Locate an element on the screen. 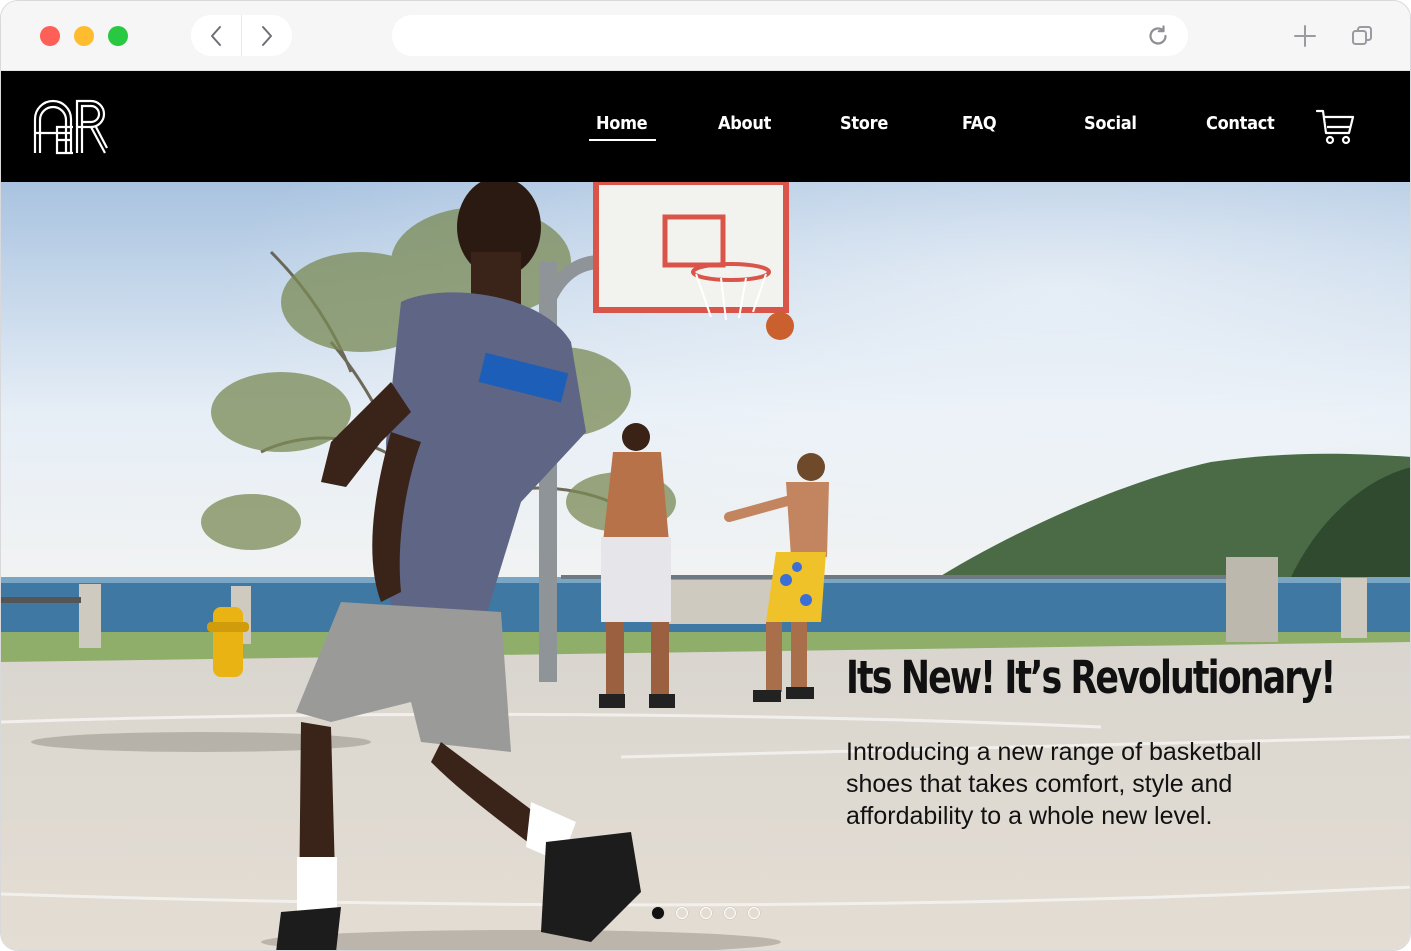 This screenshot has height=951, width=1411. nav-social: Social is located at coordinates (1110, 124).